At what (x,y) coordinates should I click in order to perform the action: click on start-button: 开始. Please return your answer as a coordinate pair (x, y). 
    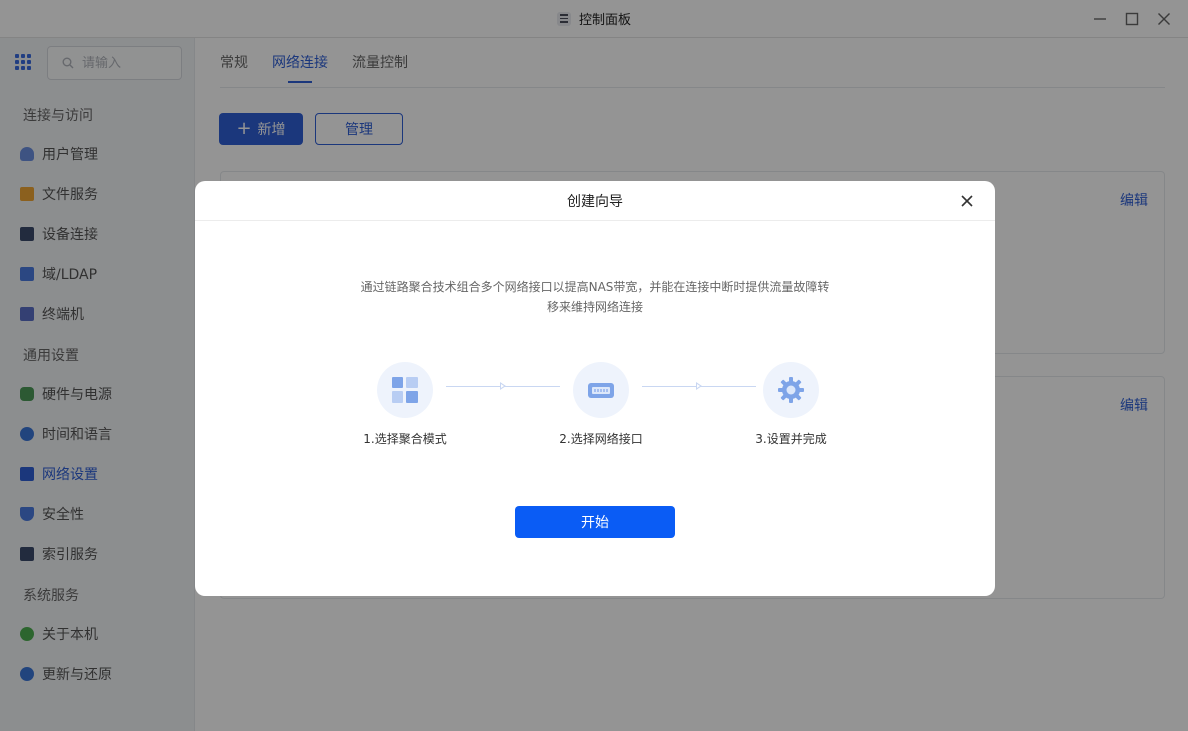
    Looking at the image, I should click on (595, 522).